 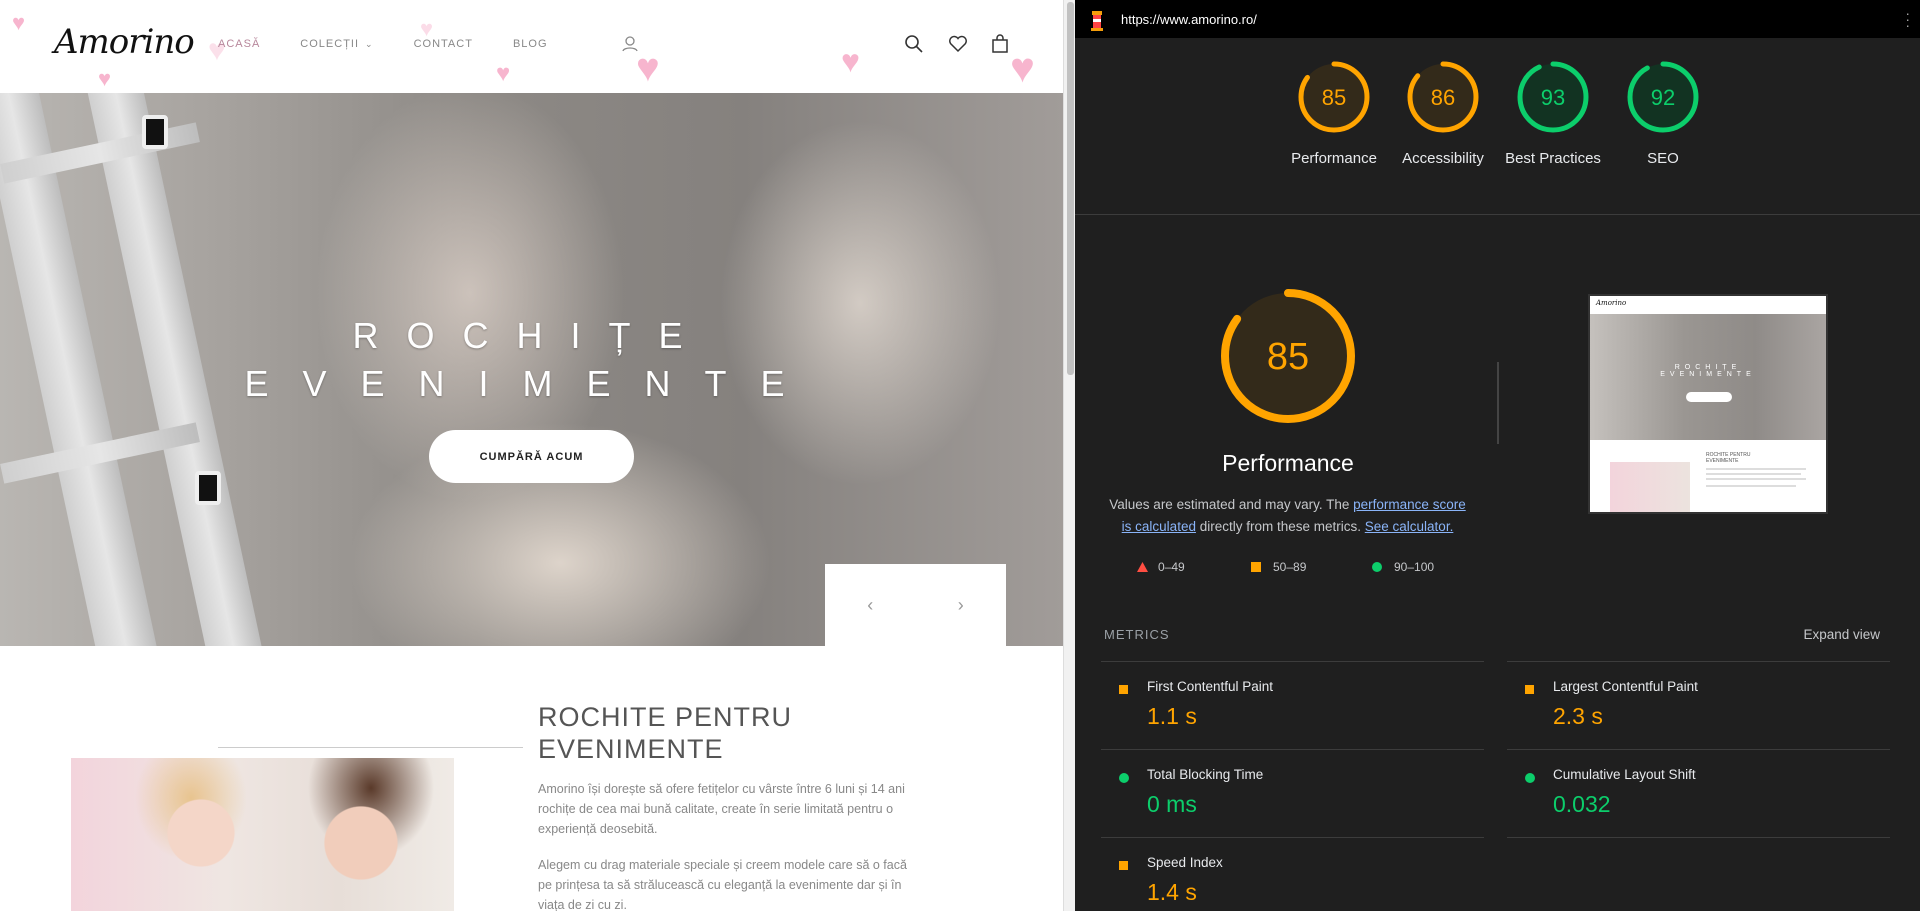 I want to click on main-performance-gauge: 85, so click(x=1288, y=356).